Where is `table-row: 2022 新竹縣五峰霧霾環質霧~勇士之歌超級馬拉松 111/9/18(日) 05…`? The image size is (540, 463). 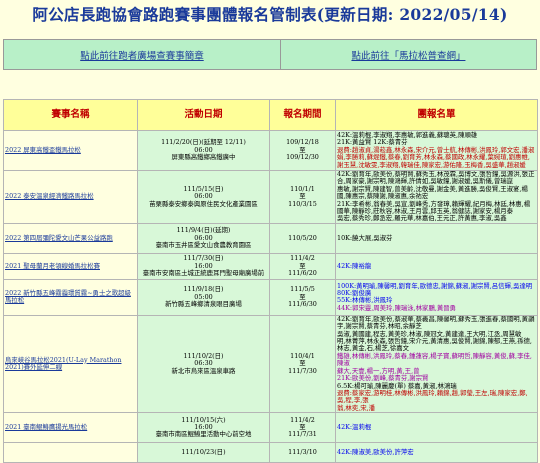
table-row: 2022 新竹縣五峰霧霾環質霧~勇士之歌超級馬拉松 111/9/18(日) 05… is located at coordinates (270, 297).